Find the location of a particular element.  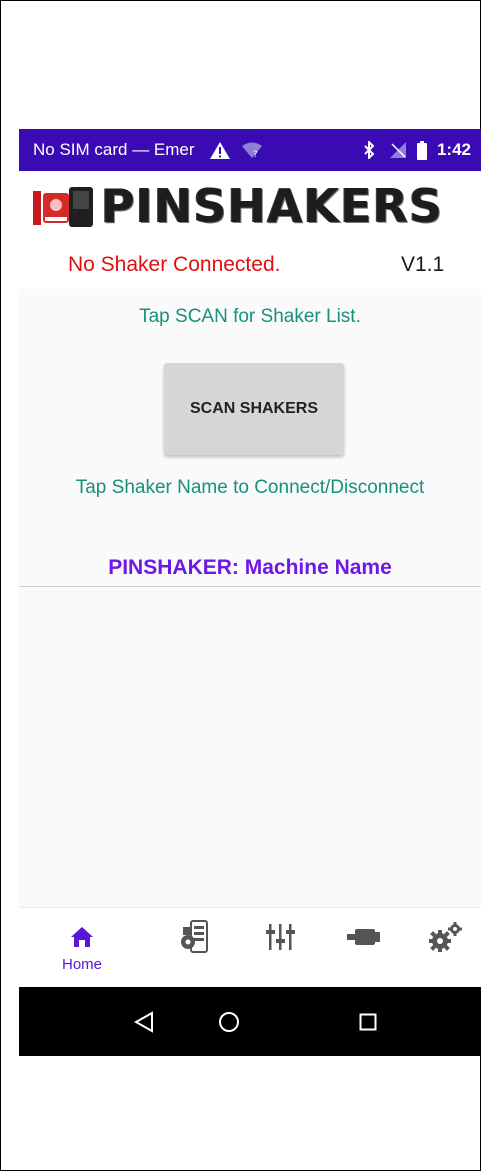

app-logo-text: PINSHAKERS is located at coordinates (272, 206).